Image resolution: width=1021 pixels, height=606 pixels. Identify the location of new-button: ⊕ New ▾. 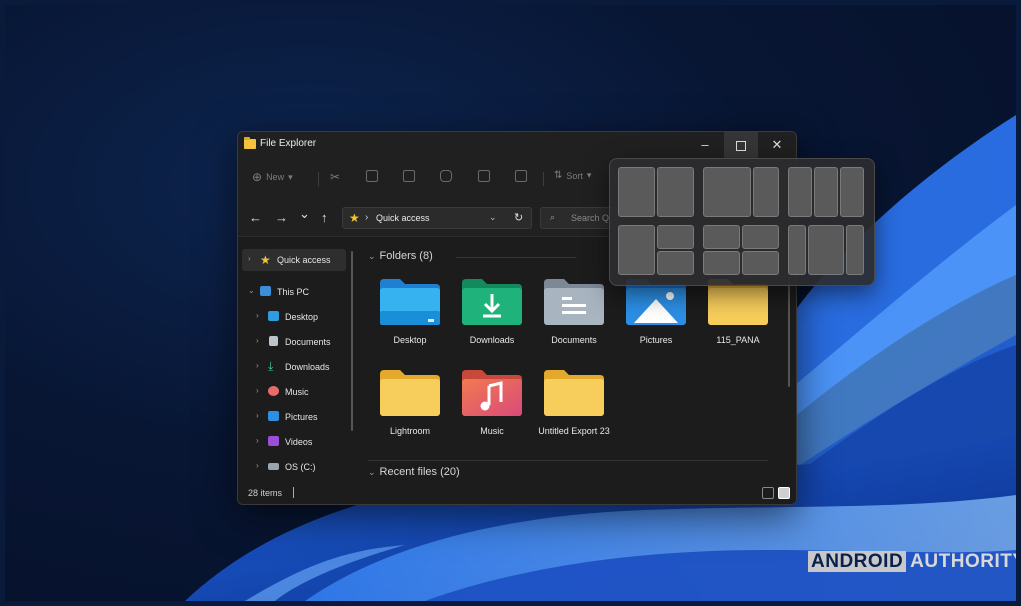
(272, 177).